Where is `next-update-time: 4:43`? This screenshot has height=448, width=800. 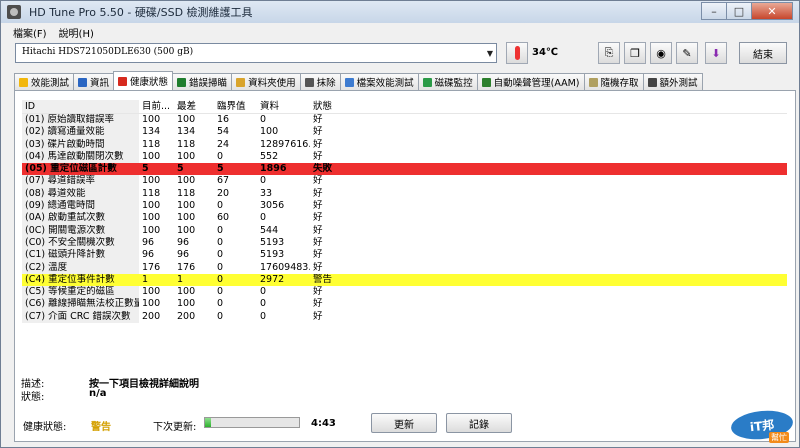
next-update-time: 4:43 is located at coordinates (323, 423).